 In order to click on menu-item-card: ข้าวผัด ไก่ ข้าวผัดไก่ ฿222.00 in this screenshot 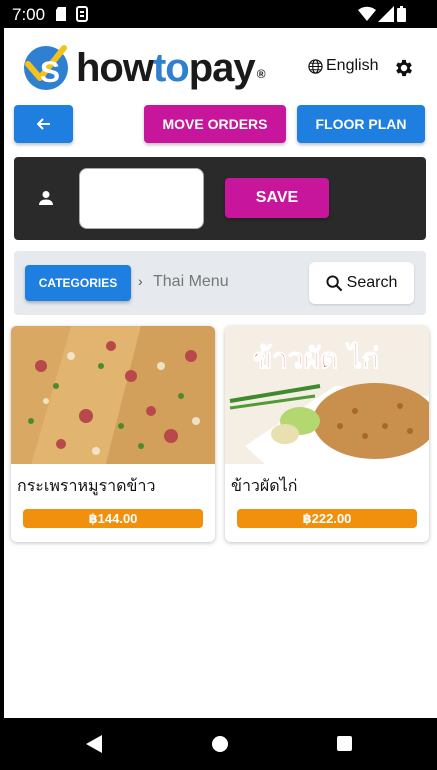, I will do `click(327, 434)`.